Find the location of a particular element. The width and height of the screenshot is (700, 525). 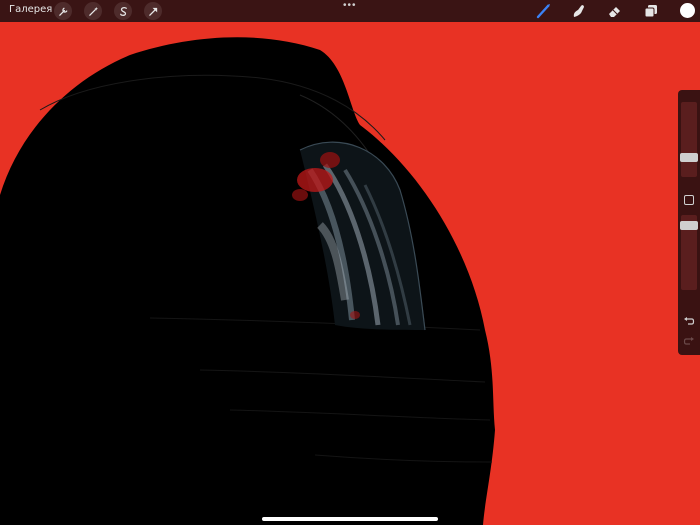

color-picker-swatch is located at coordinates (687, 10).